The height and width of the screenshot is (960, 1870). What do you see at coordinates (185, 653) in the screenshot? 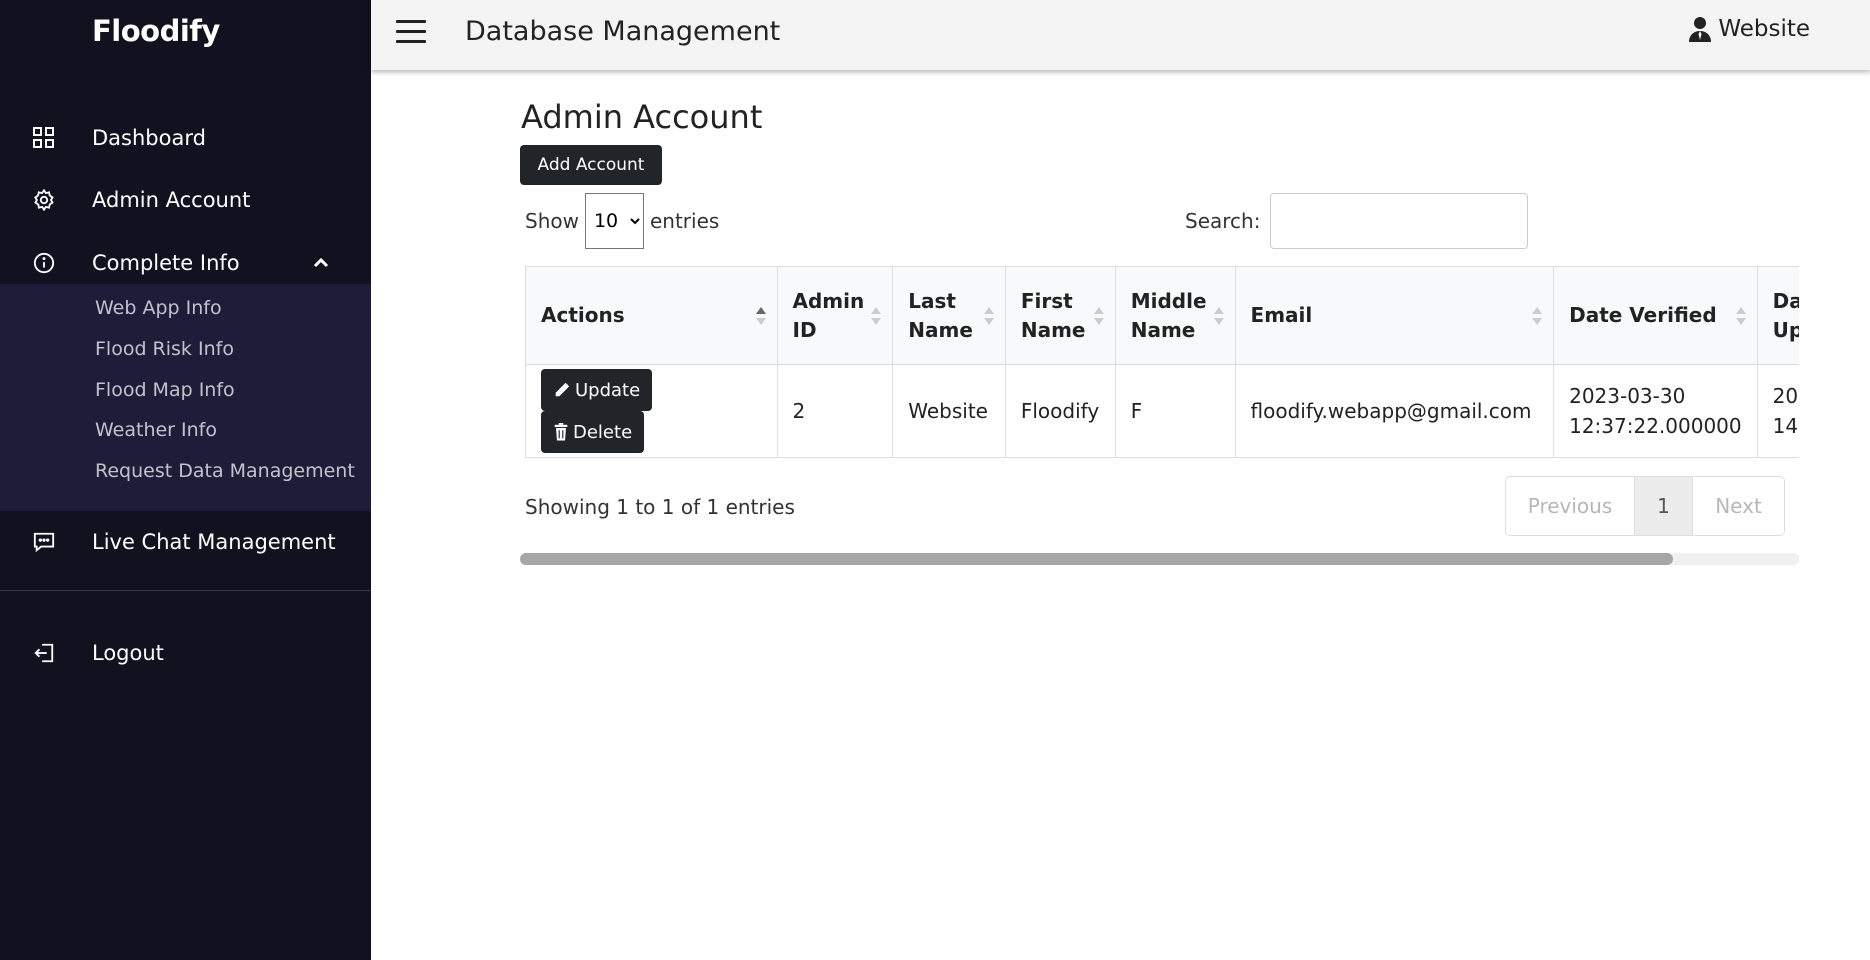
I see `sidebar-item-logout: Logout` at bounding box center [185, 653].